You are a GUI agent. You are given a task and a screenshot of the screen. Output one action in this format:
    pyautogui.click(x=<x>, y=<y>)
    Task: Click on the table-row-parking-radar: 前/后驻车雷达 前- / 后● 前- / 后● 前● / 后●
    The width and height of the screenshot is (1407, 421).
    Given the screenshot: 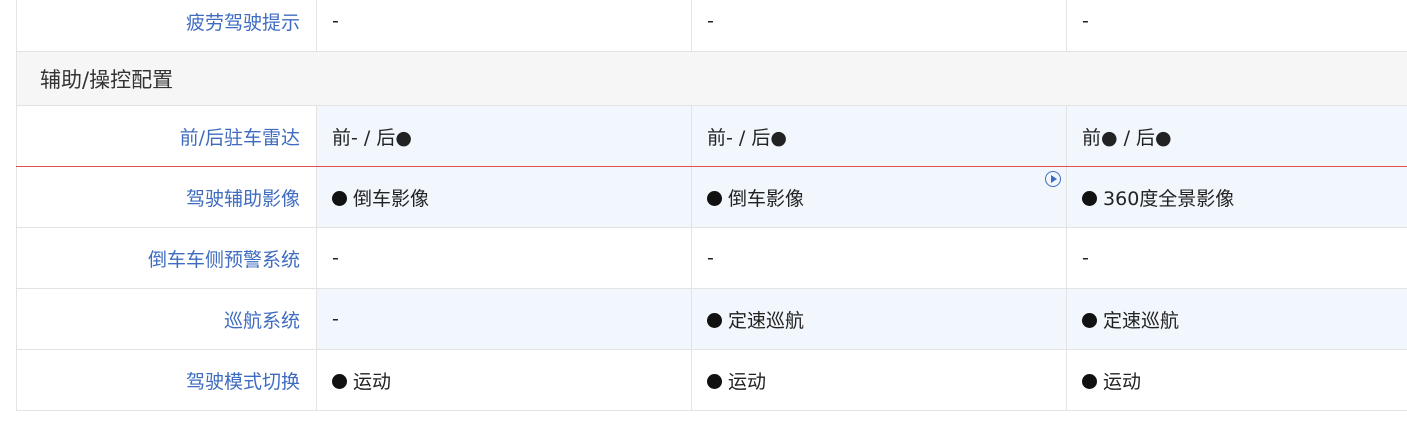 What is the action you would take?
    pyautogui.click(x=711, y=136)
    